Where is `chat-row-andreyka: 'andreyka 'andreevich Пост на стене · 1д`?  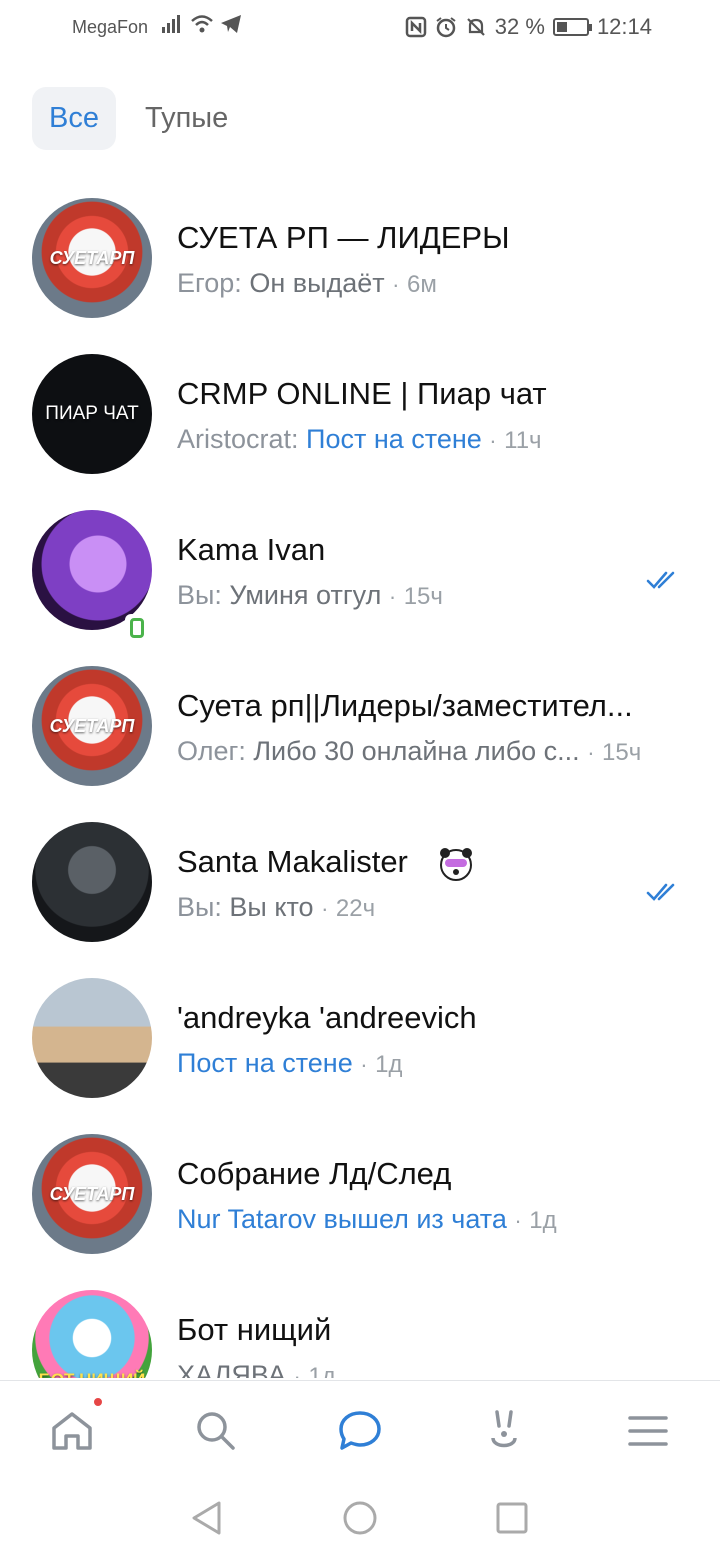
chat-row-andreyka: 'andreyka 'andreevich Пост на стене · 1д is located at coordinates (360, 1036).